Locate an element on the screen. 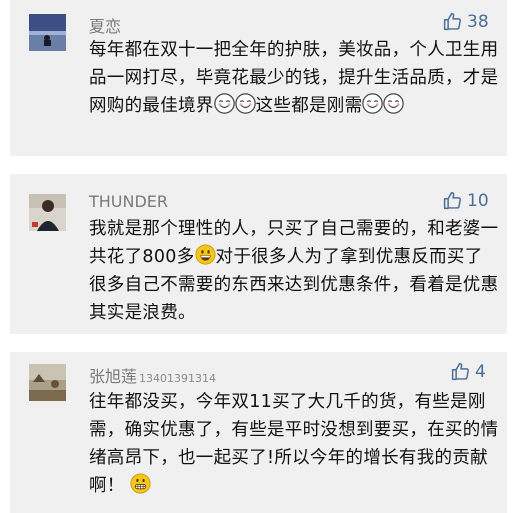 The image size is (516, 513). username-text: THUNDER is located at coordinates (129, 201).